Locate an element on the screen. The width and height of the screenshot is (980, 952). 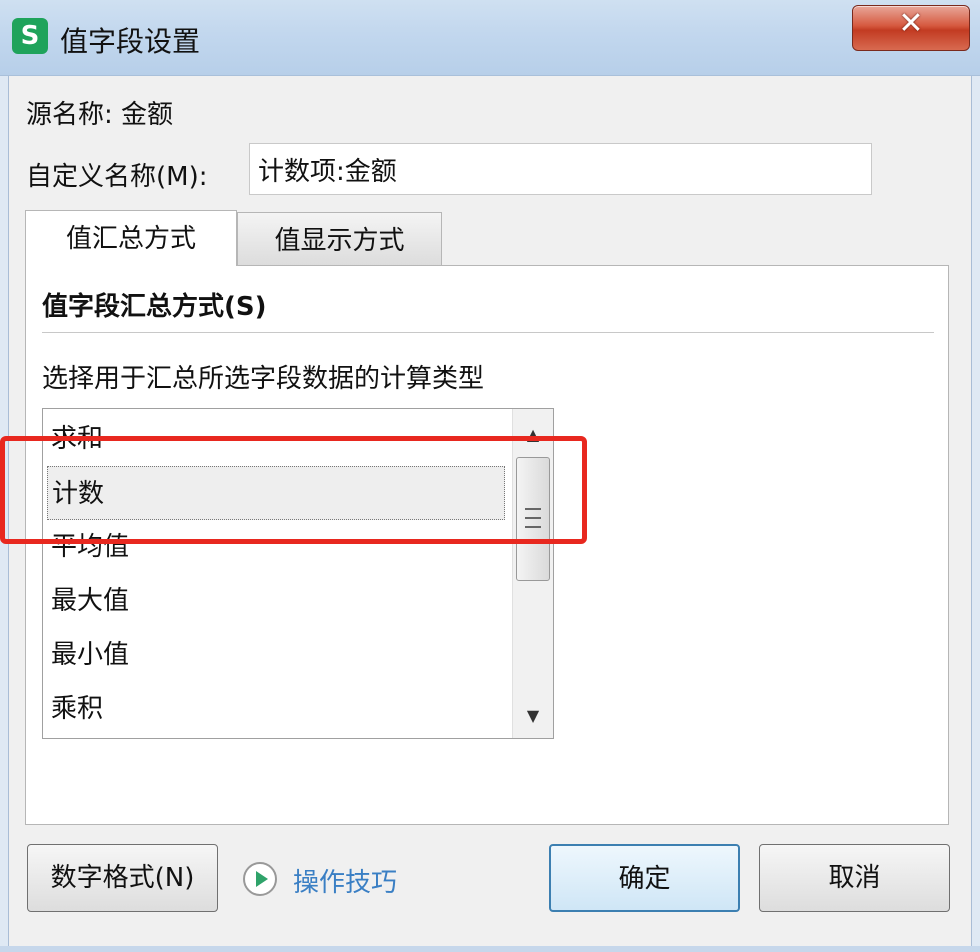
title-bar: S 值字段设置 ✕ is located at coordinates (490, 38).